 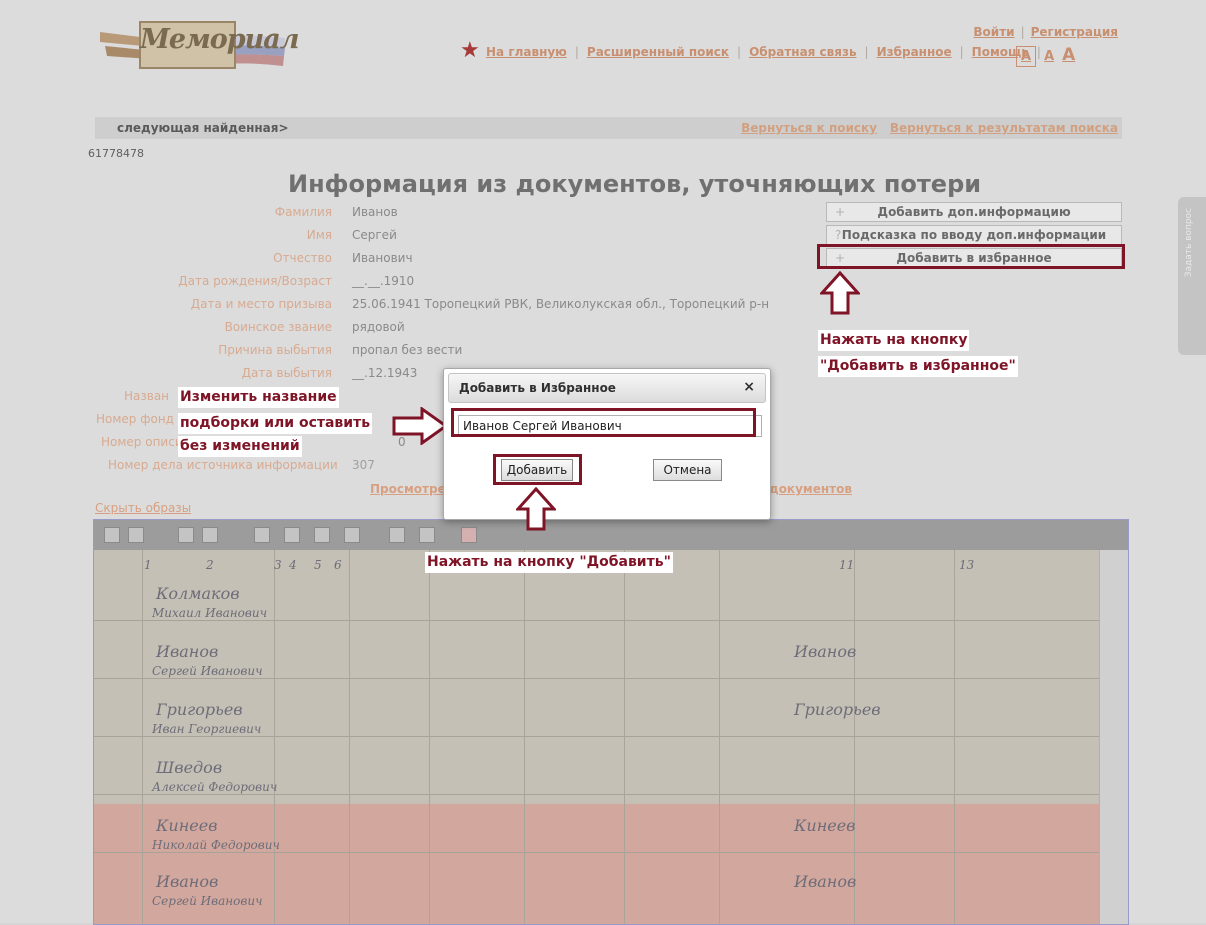 What do you see at coordinates (148, 565) in the screenshot?
I see `scan-col-number: 1` at bounding box center [148, 565].